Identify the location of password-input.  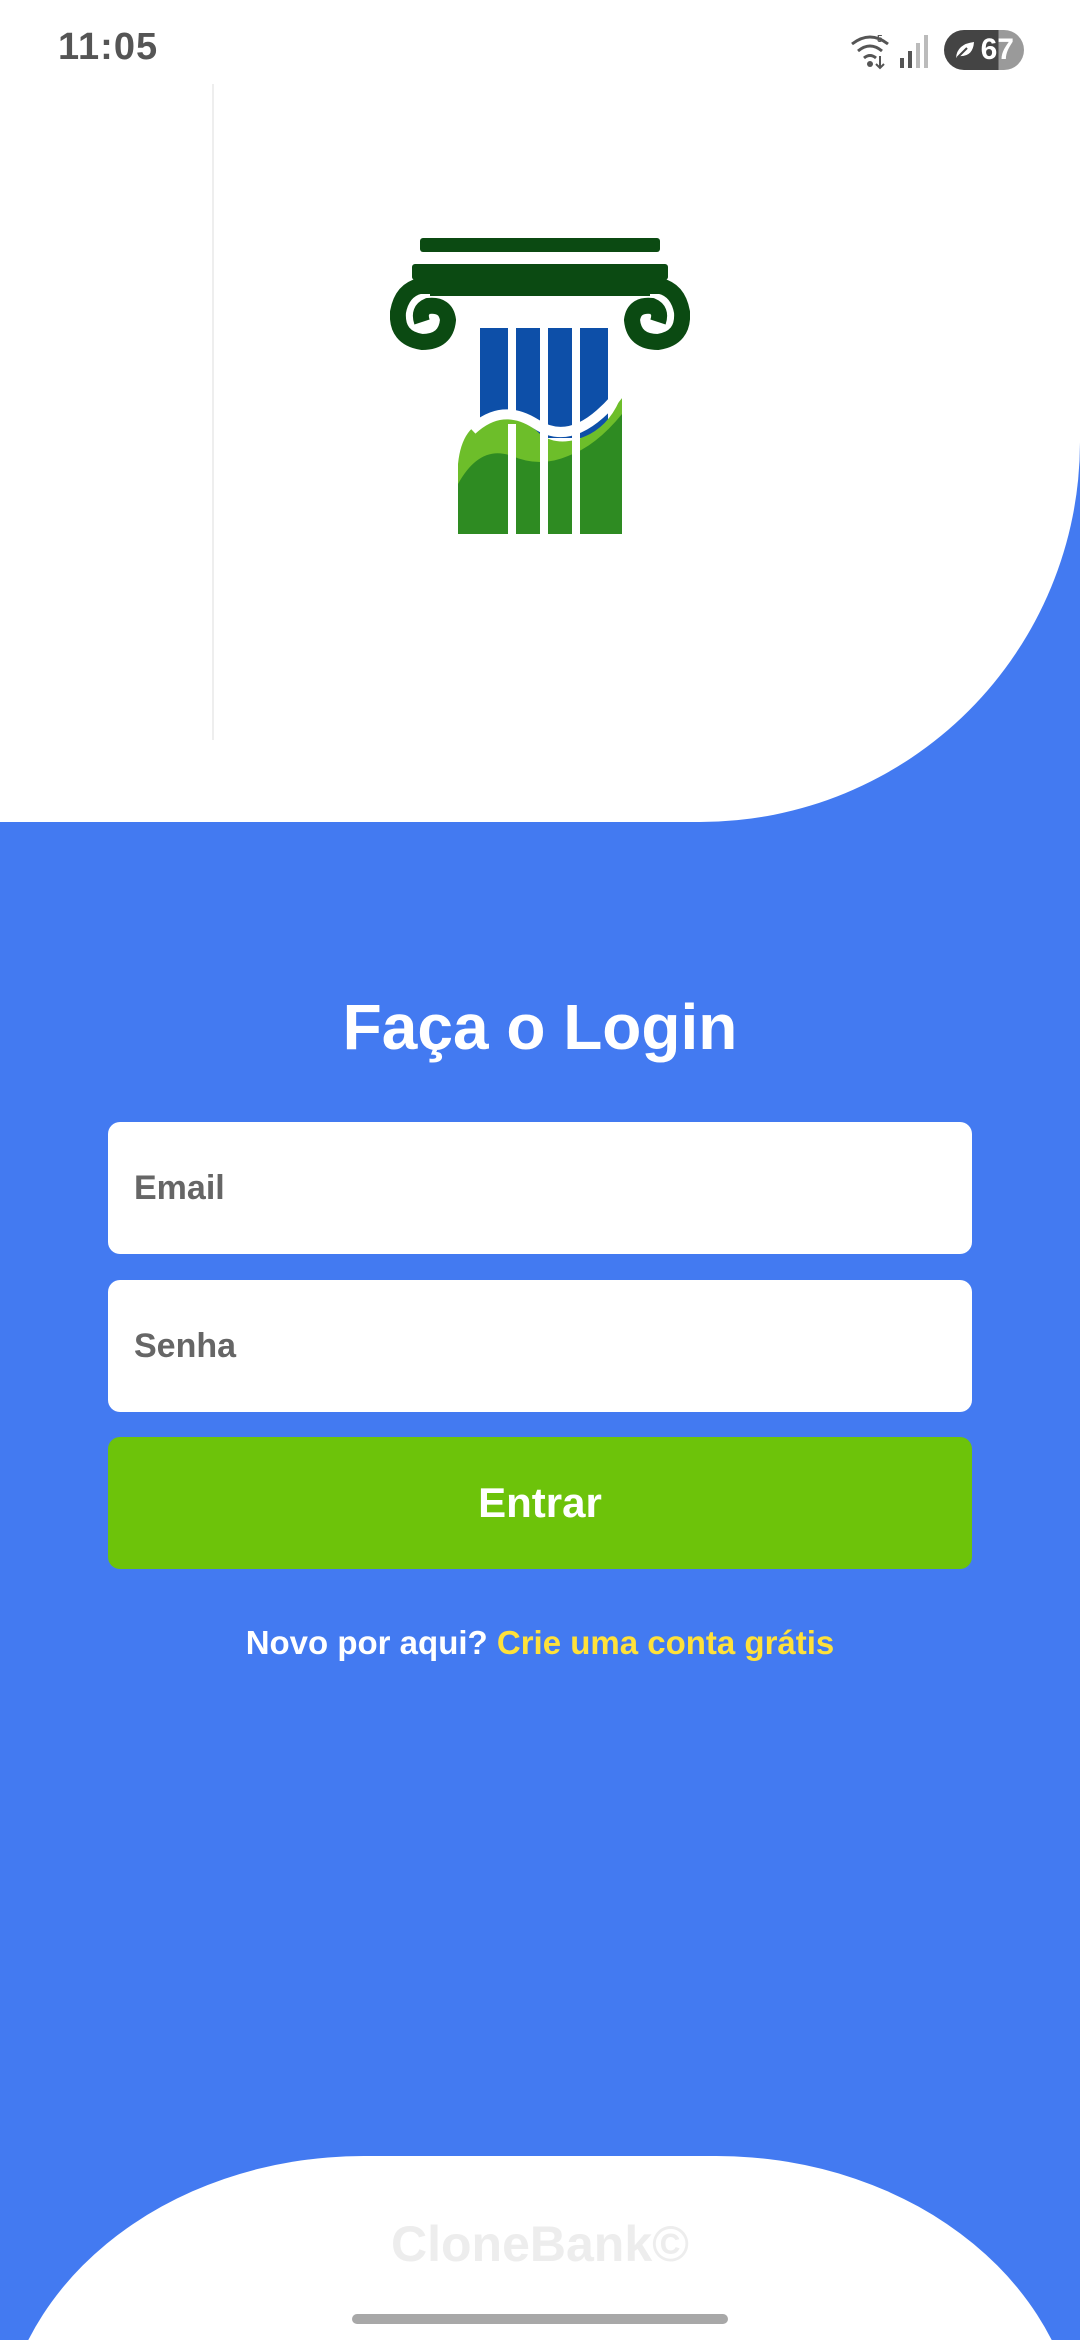
(540, 1346).